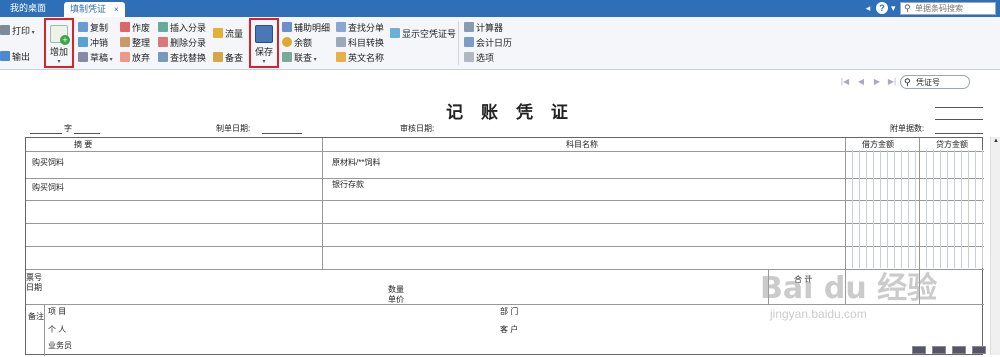 The image size is (1000, 357). I want to click on voucher-type-field, so click(46, 133).